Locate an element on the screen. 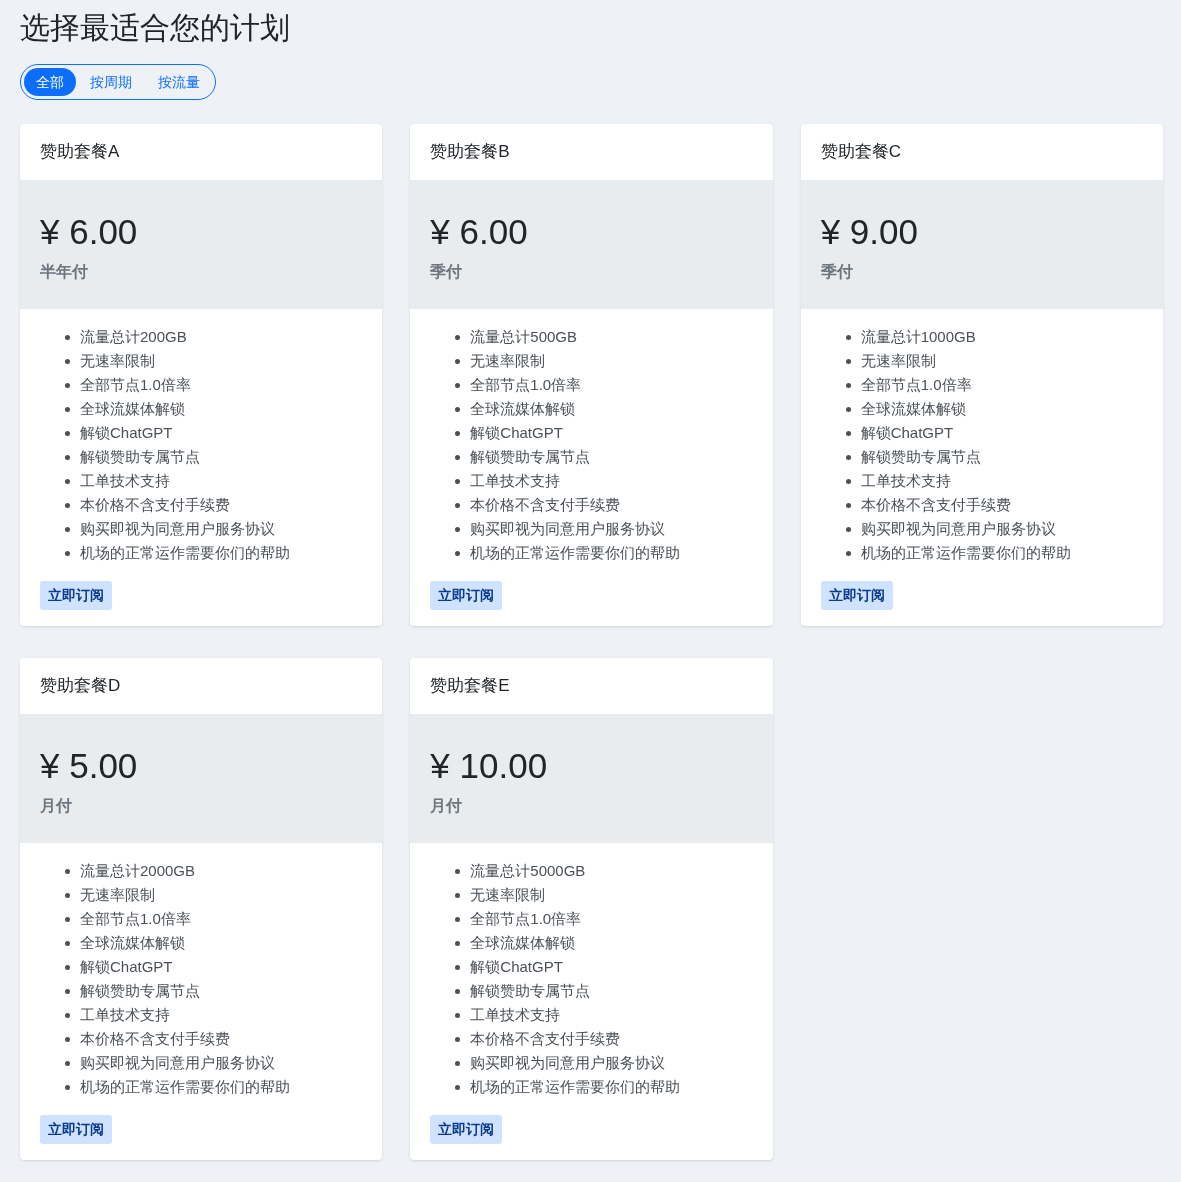  filter-tab: 按流量 is located at coordinates (179, 82).